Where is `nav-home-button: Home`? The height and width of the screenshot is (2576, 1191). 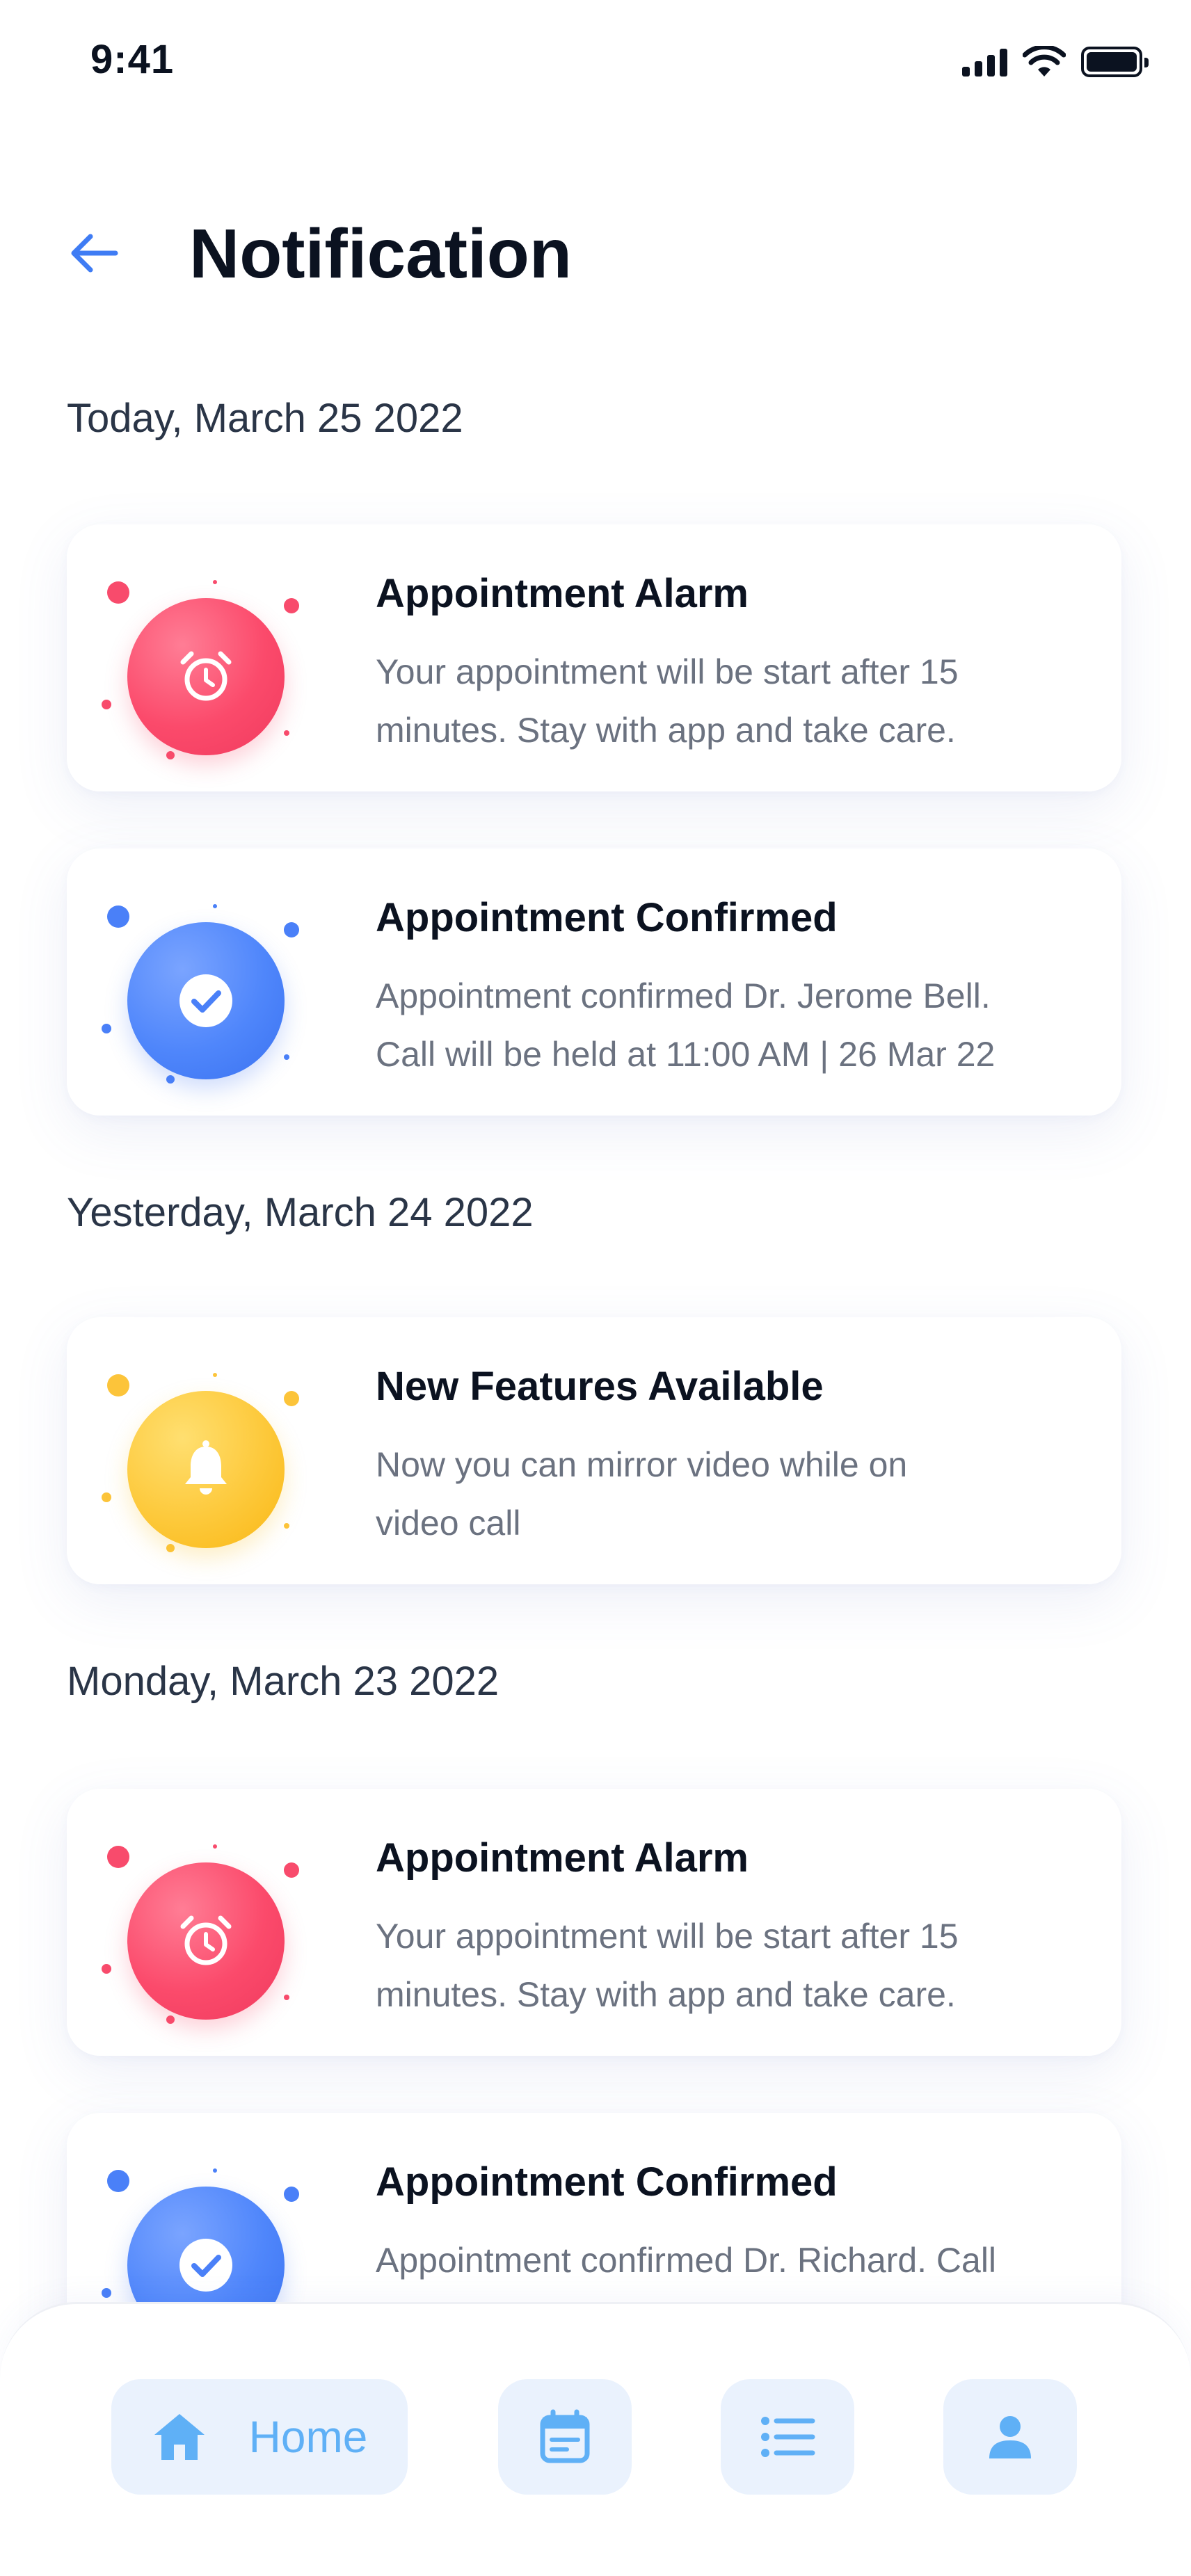
nav-home-button: Home is located at coordinates (259, 2437).